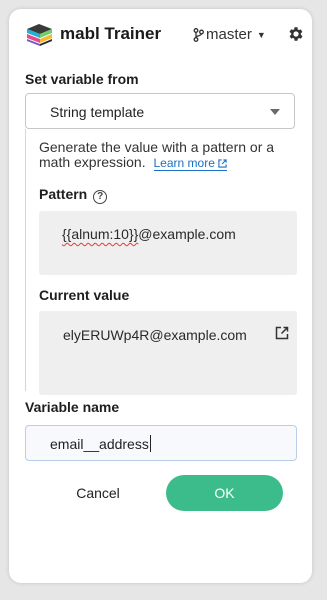 The image size is (327, 600). I want to click on branch-selector: master ▼, so click(229, 34).